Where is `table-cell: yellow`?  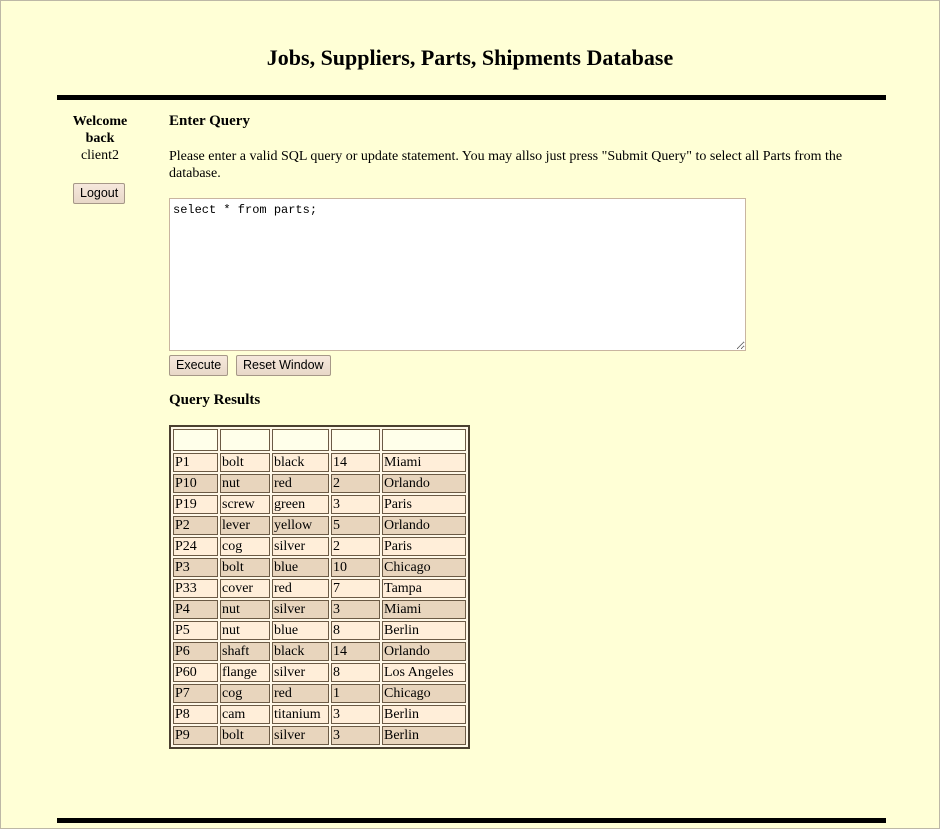
table-cell: yellow is located at coordinates (300, 525).